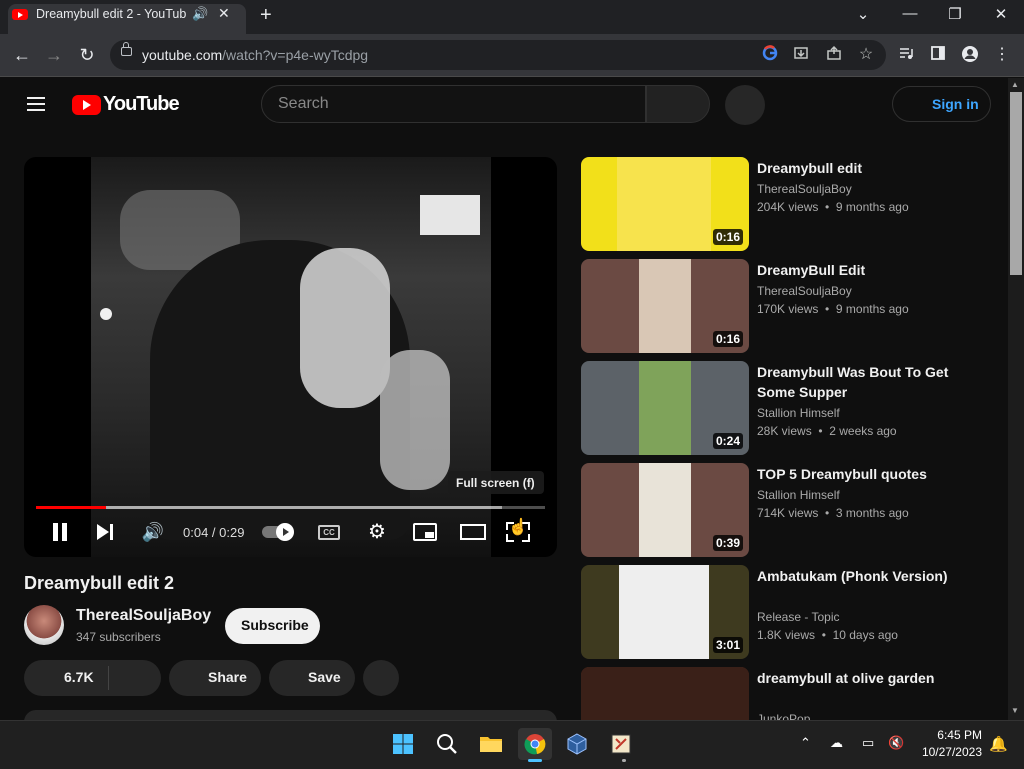 This screenshot has height=769, width=1024. Describe the element at coordinates (36, 104) in the screenshot. I see `menu-icon` at that location.